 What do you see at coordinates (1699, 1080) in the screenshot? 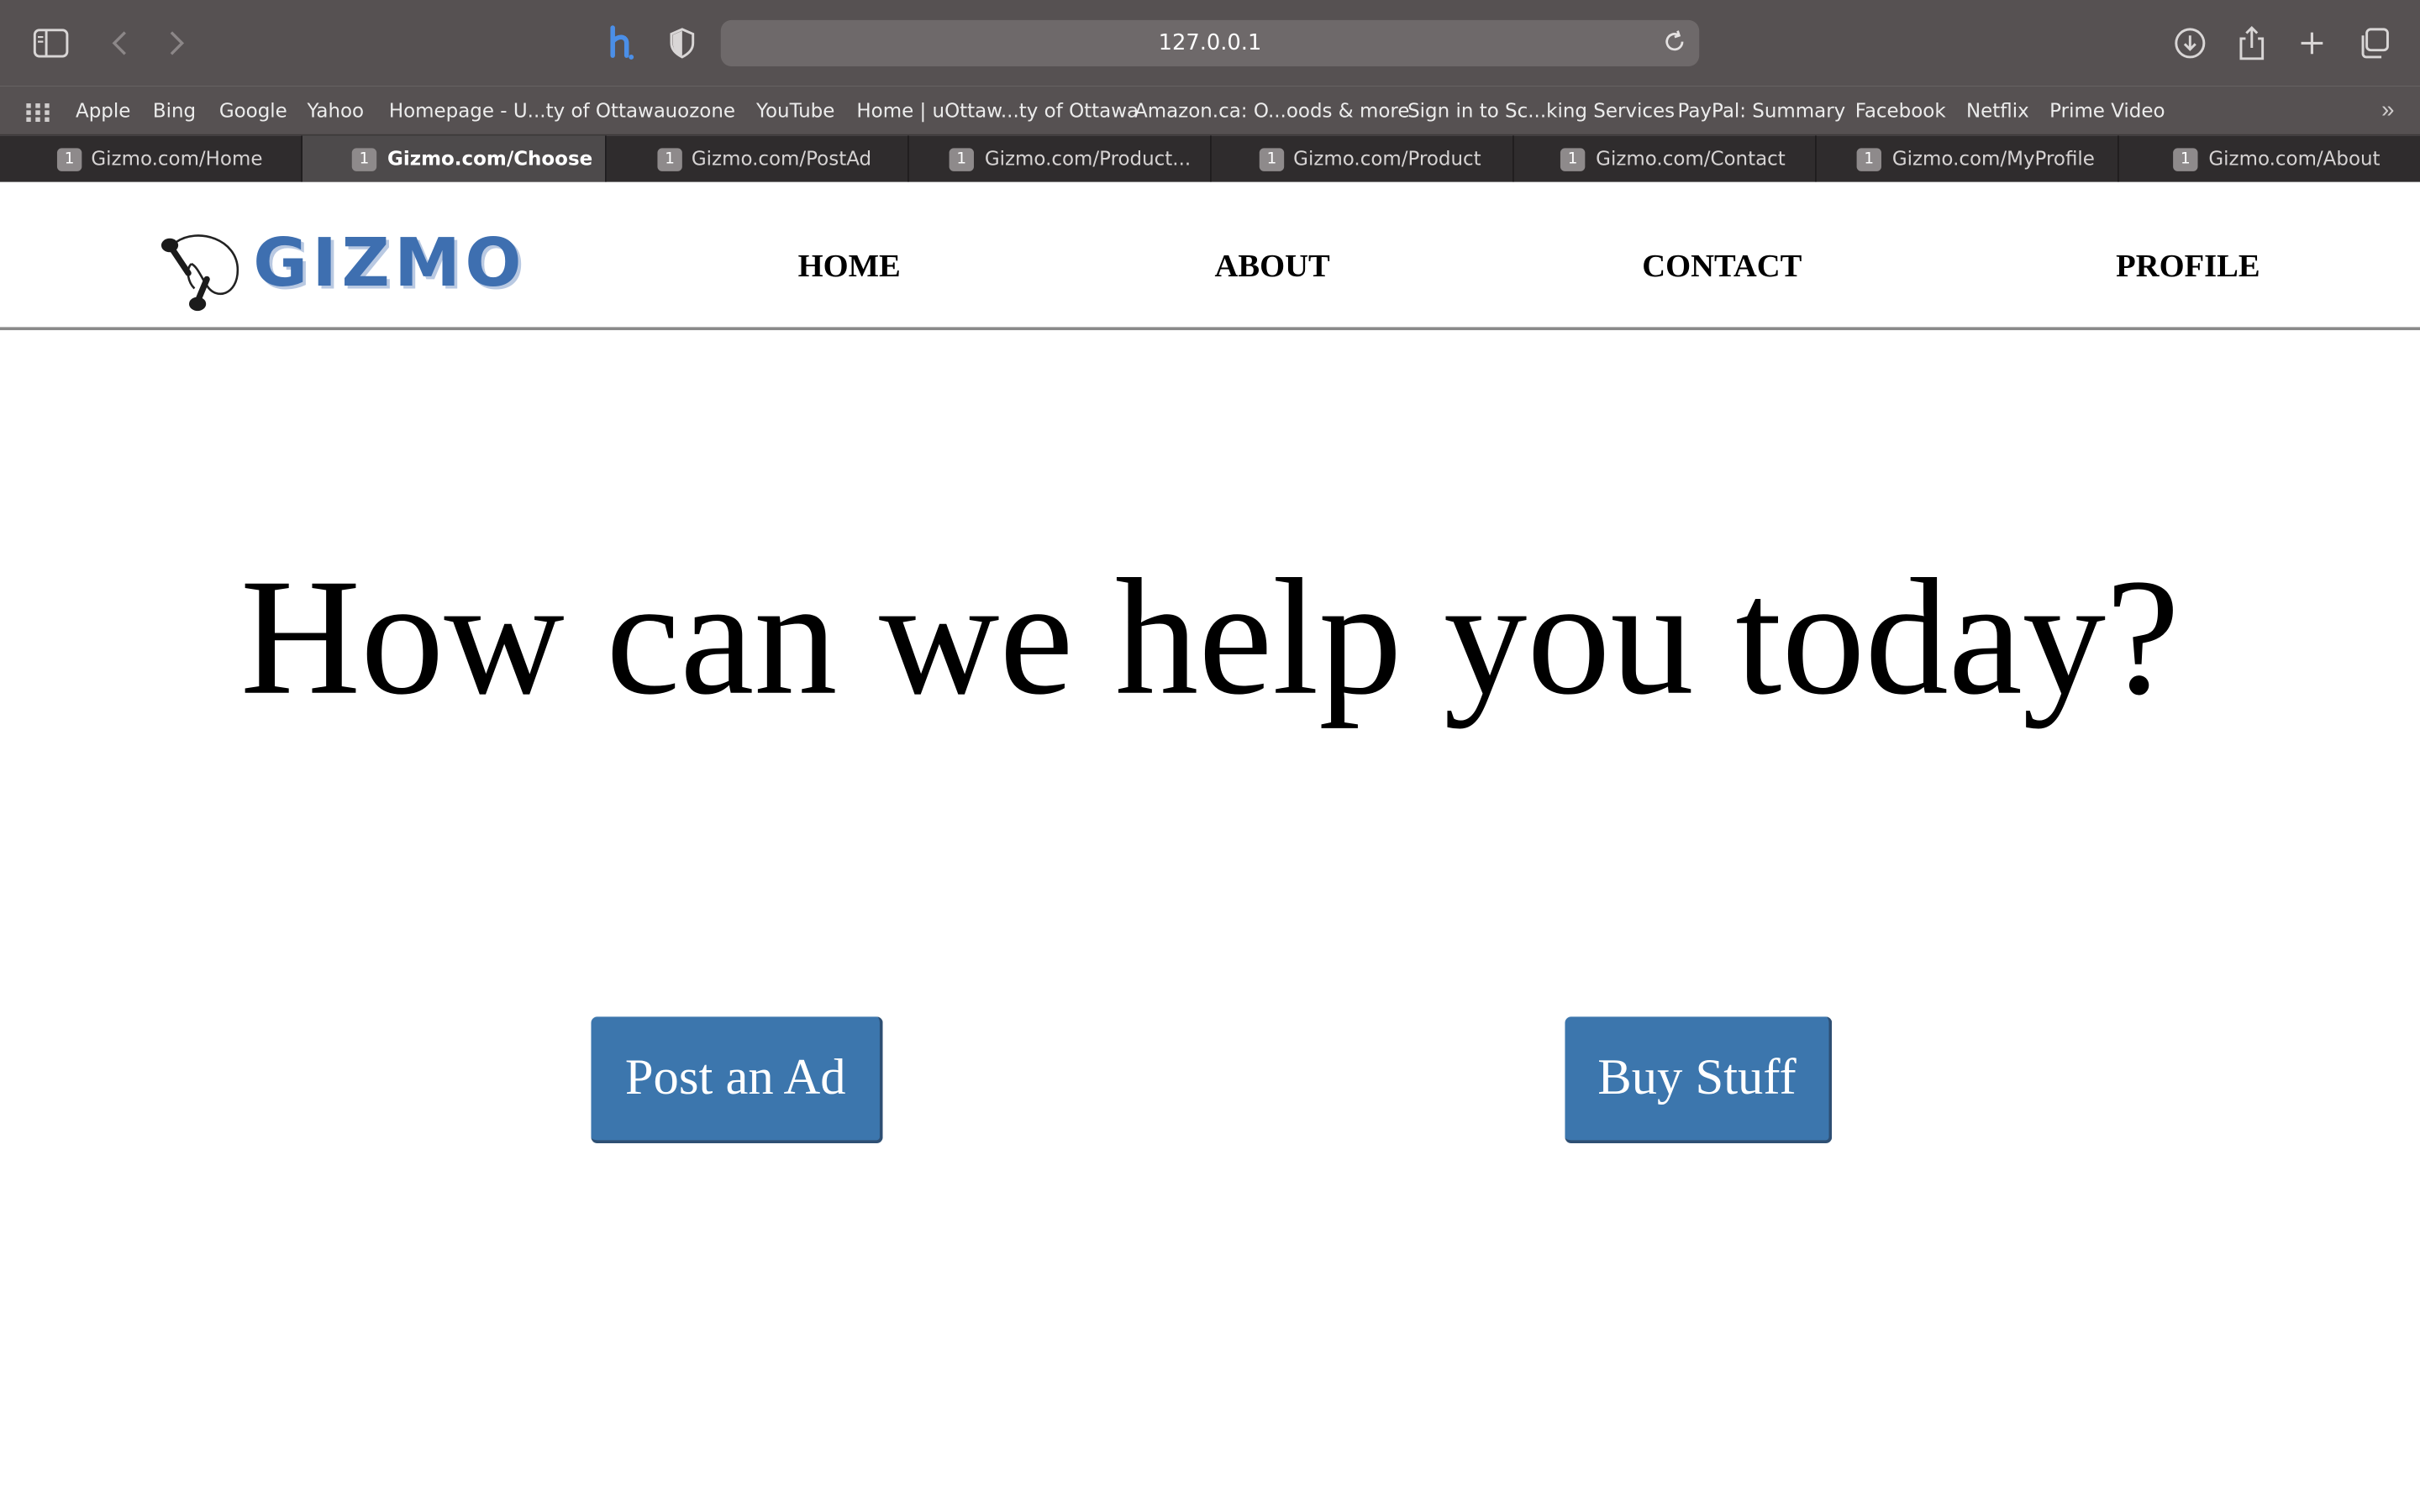
I see `buy-stuff-button: Buy Stuff` at bounding box center [1699, 1080].